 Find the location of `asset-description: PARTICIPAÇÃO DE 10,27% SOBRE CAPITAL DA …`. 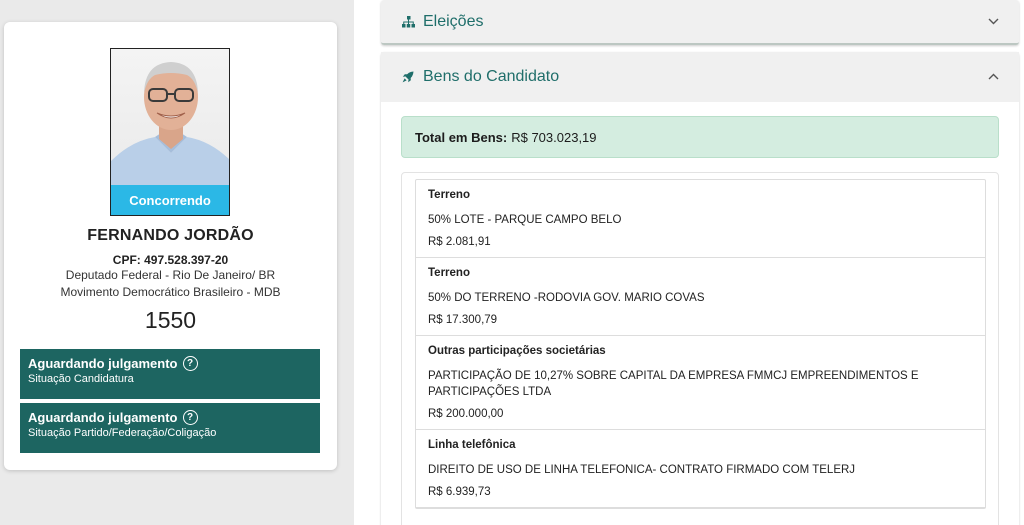

asset-description: PARTICIPAÇÃO DE 10,27% SOBRE CAPITAL DA … is located at coordinates (673, 384).